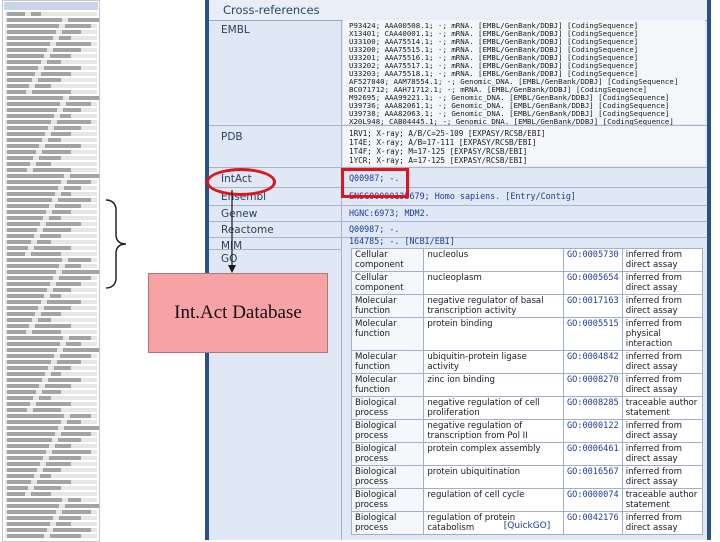 The image size is (720, 542). I want to click on go-id-link: GO:0004842, so click(592, 362).